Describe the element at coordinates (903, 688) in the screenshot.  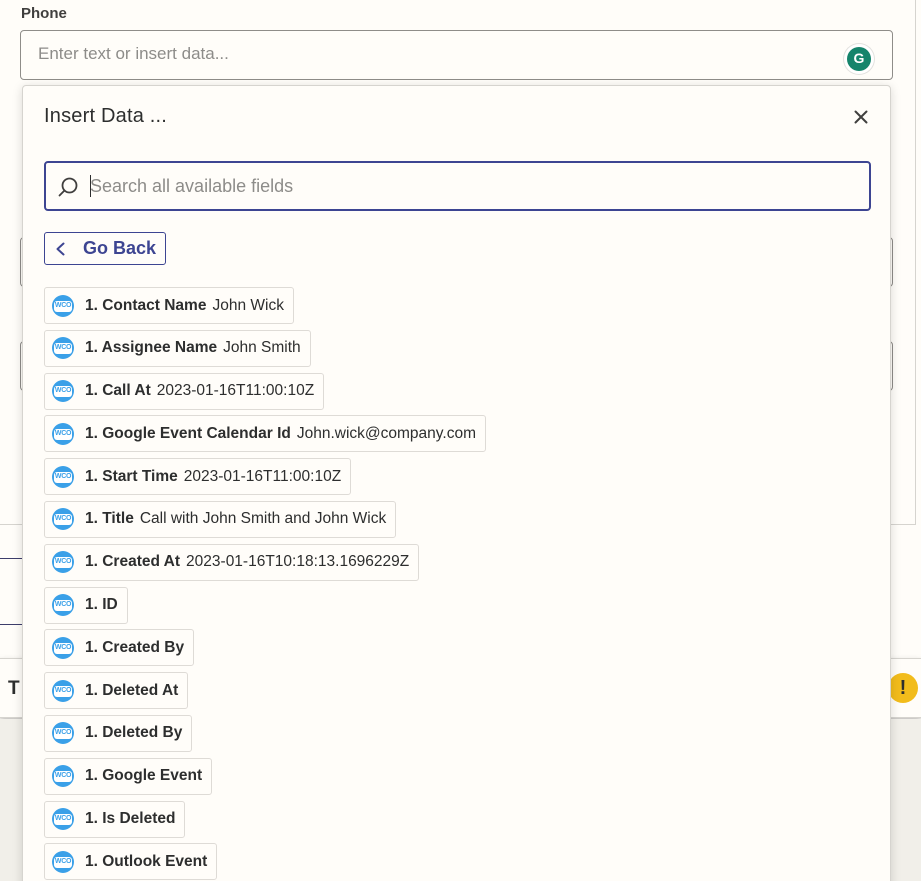
I see `warning-icon: !` at that location.